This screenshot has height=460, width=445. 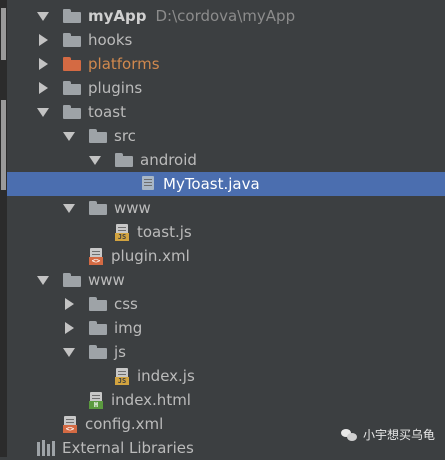 I want to click on html-file-icon: H, so click(x=96, y=400).